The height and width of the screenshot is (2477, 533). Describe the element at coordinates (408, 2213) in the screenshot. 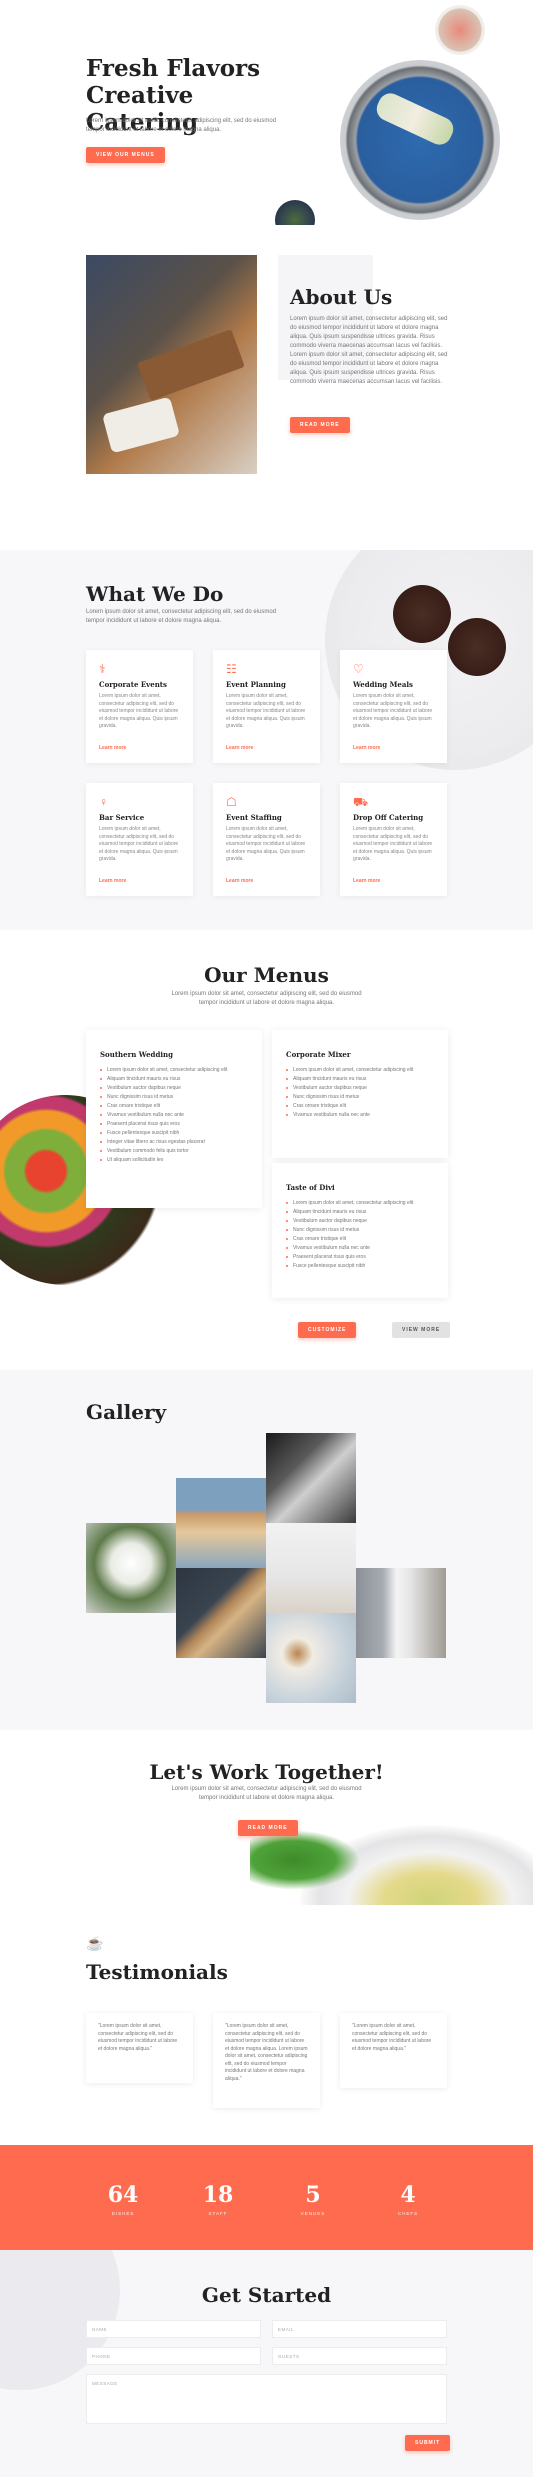

I see `stat-label: CHEFS` at that location.